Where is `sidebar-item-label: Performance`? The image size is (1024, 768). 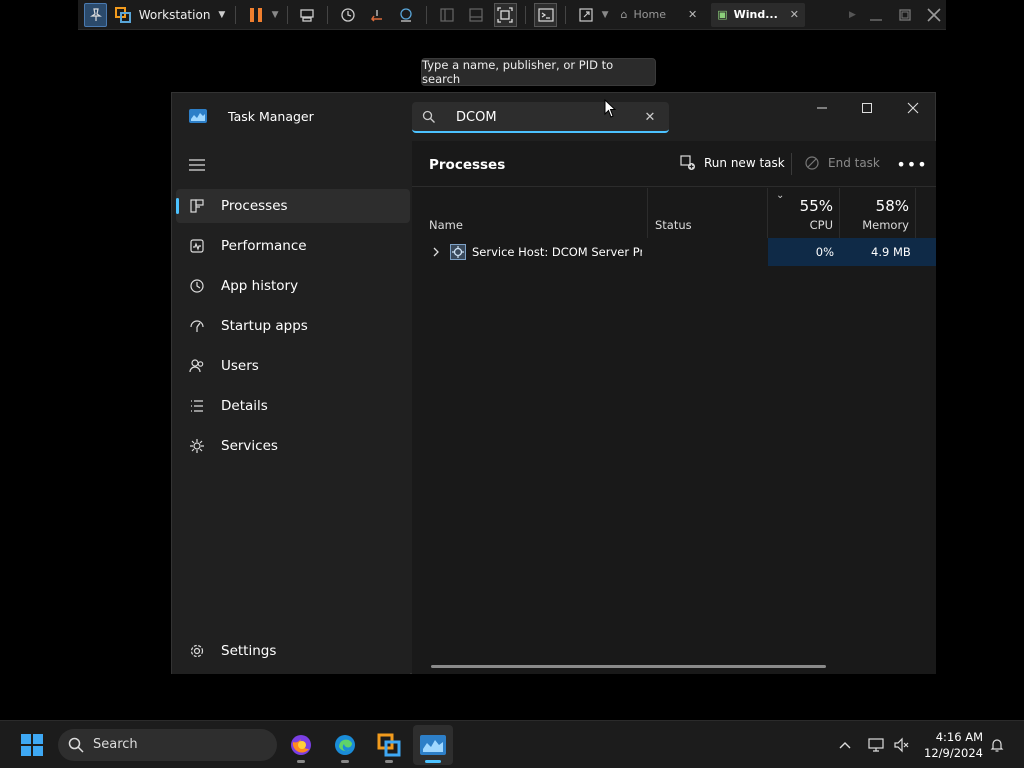 sidebar-item-label: Performance is located at coordinates (264, 246).